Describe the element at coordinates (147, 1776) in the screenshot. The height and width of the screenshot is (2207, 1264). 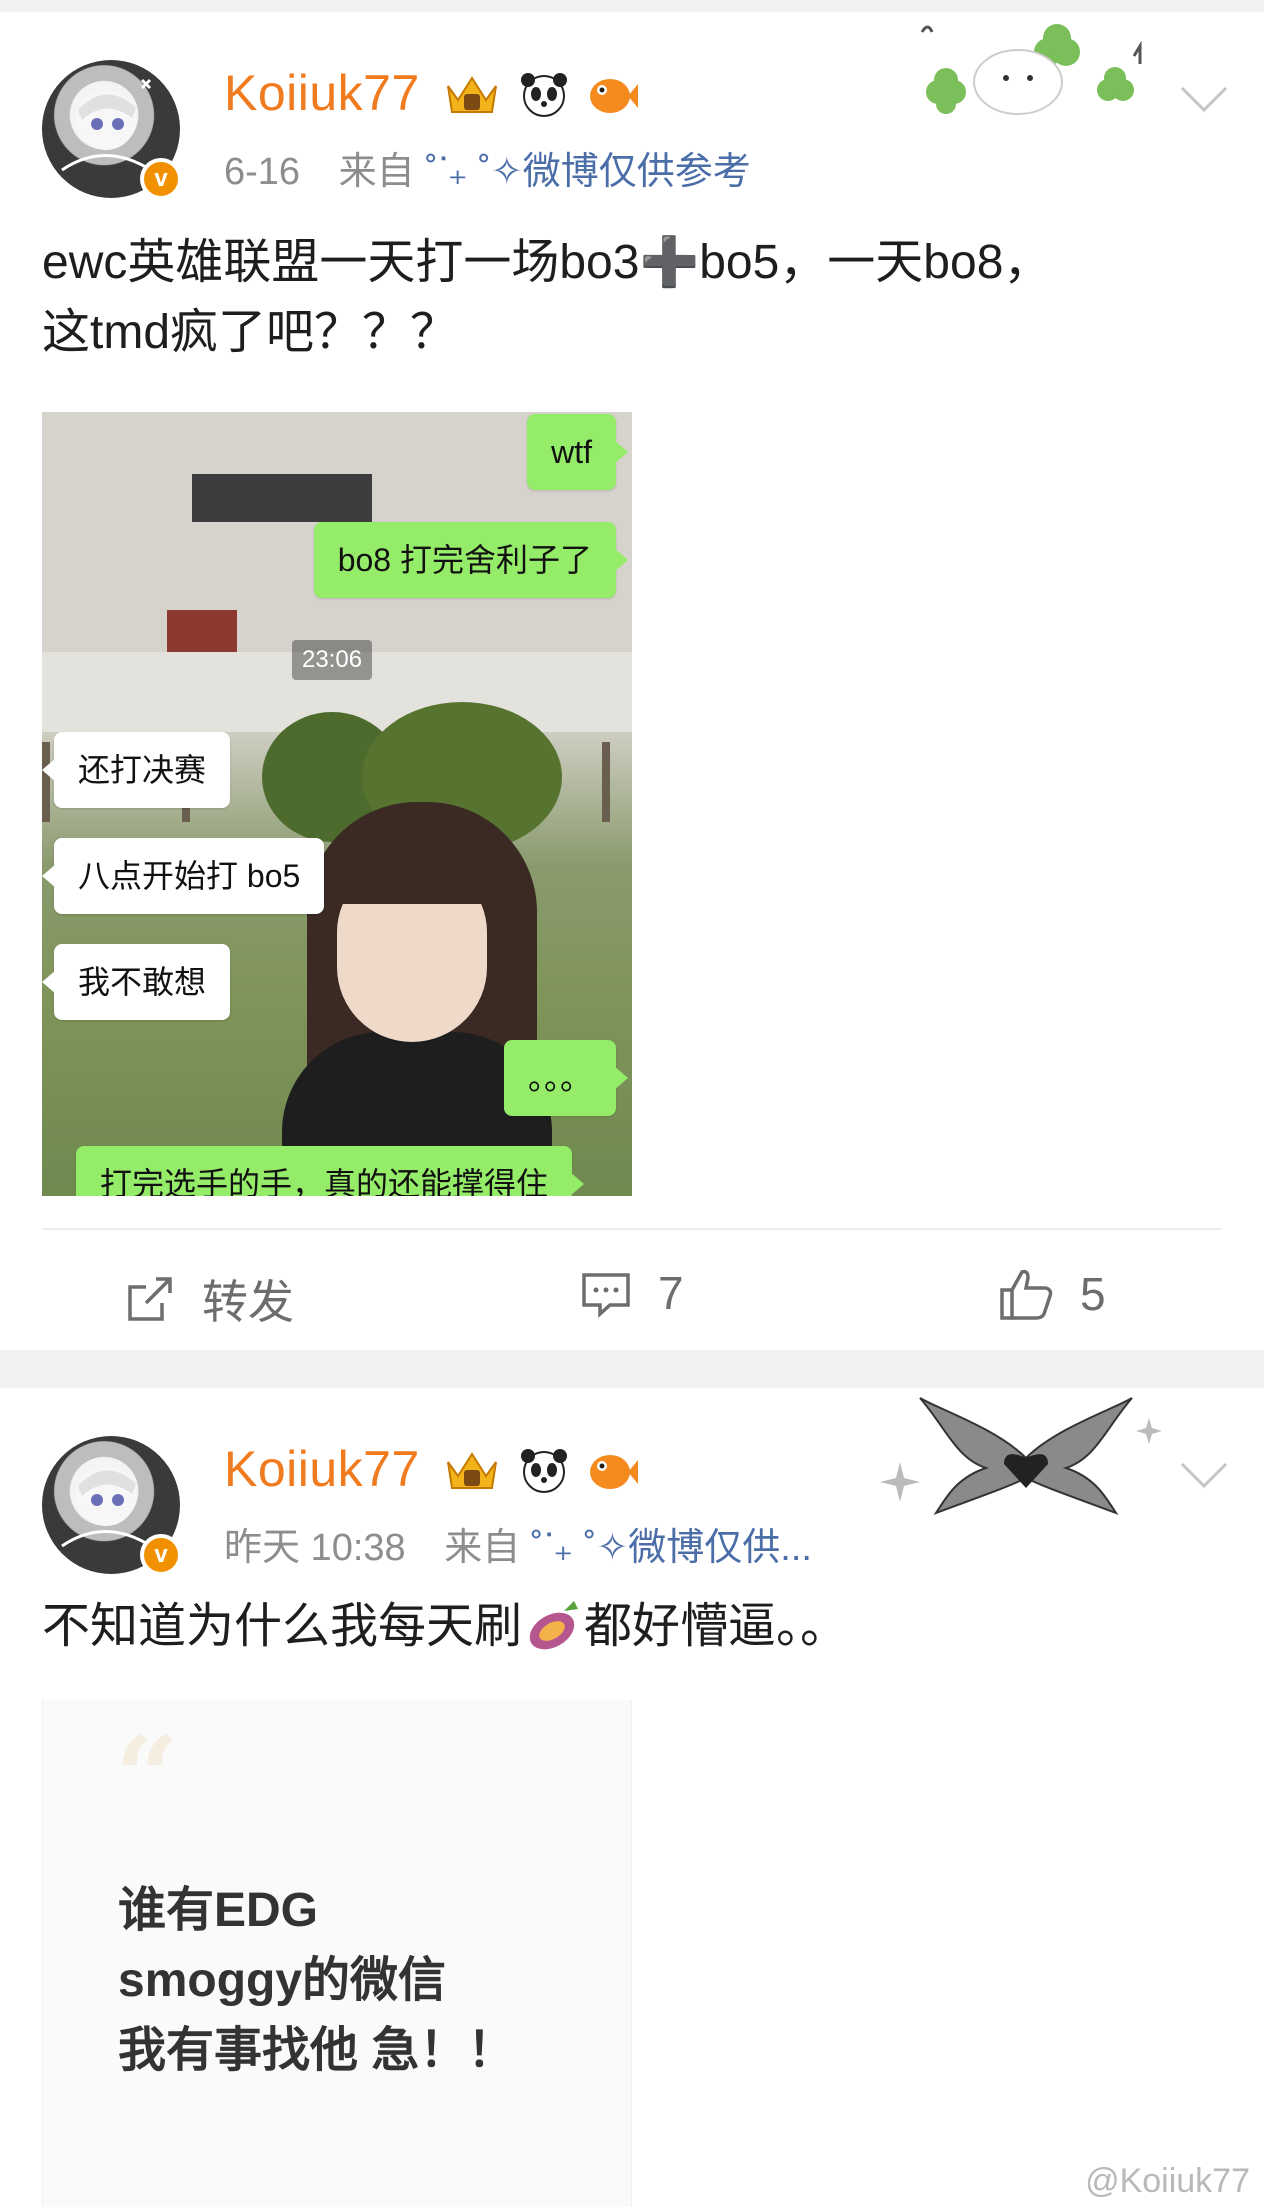
I see `quote-mark-icon: “` at that location.